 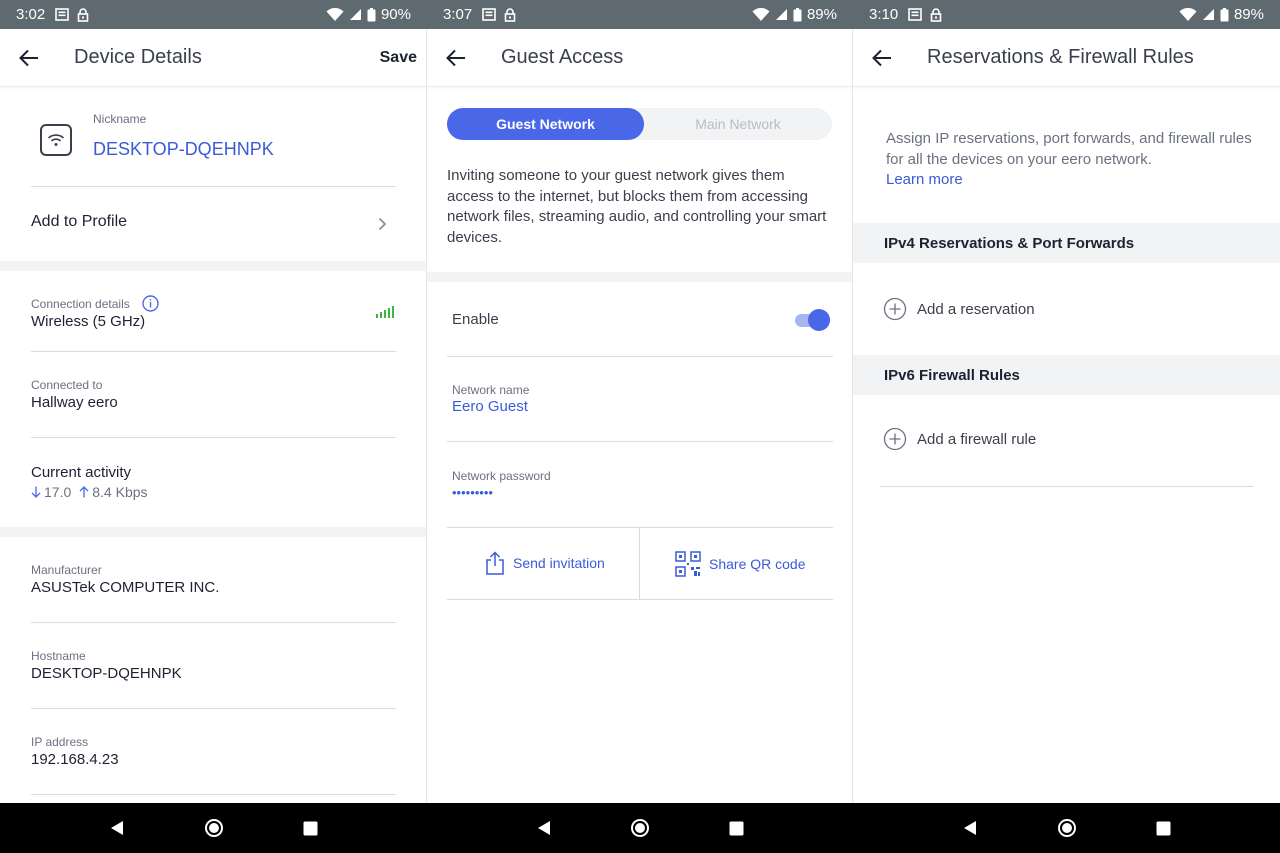 I want to click on add-to-profile-row: Add to Profile, so click(x=213, y=224).